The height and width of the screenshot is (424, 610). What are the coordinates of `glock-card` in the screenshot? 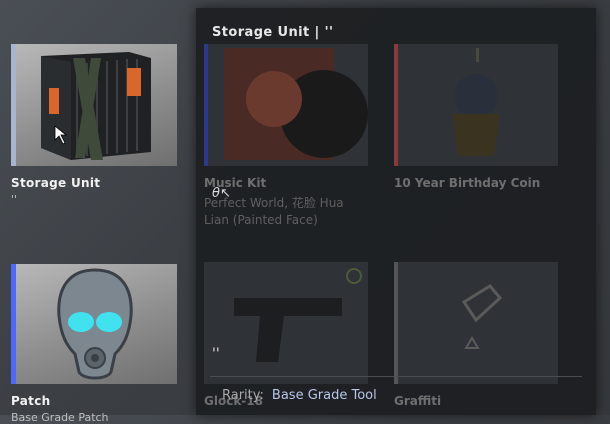 It's located at (286, 323).